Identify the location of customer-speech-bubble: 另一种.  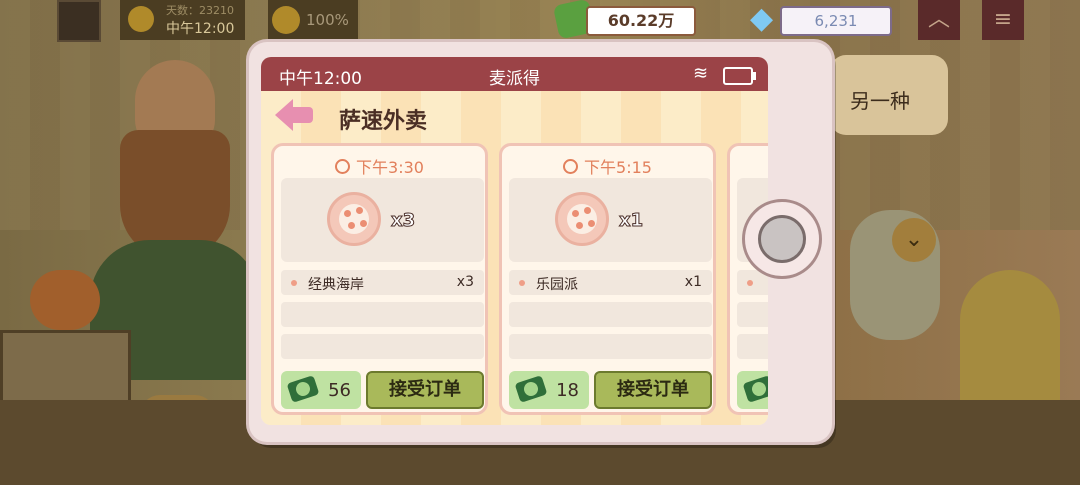
(889, 95).